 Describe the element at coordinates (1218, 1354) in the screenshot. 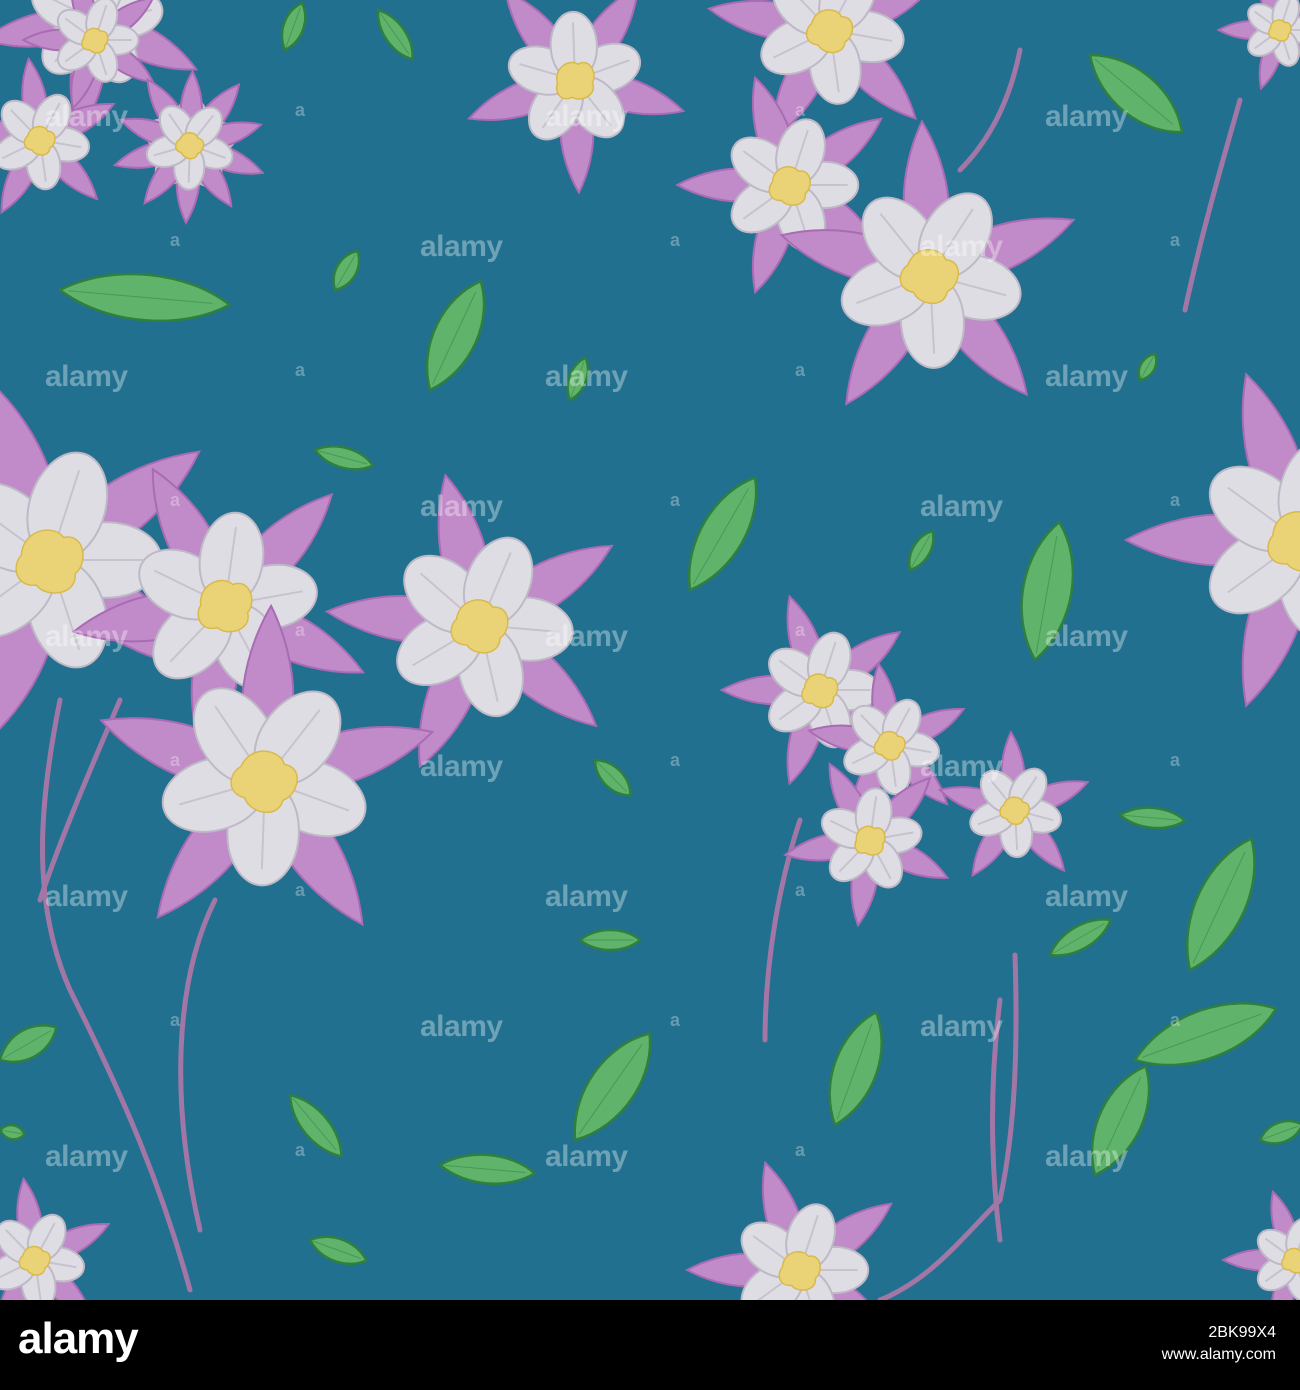

I see `site-url: www.alamy.com` at that location.